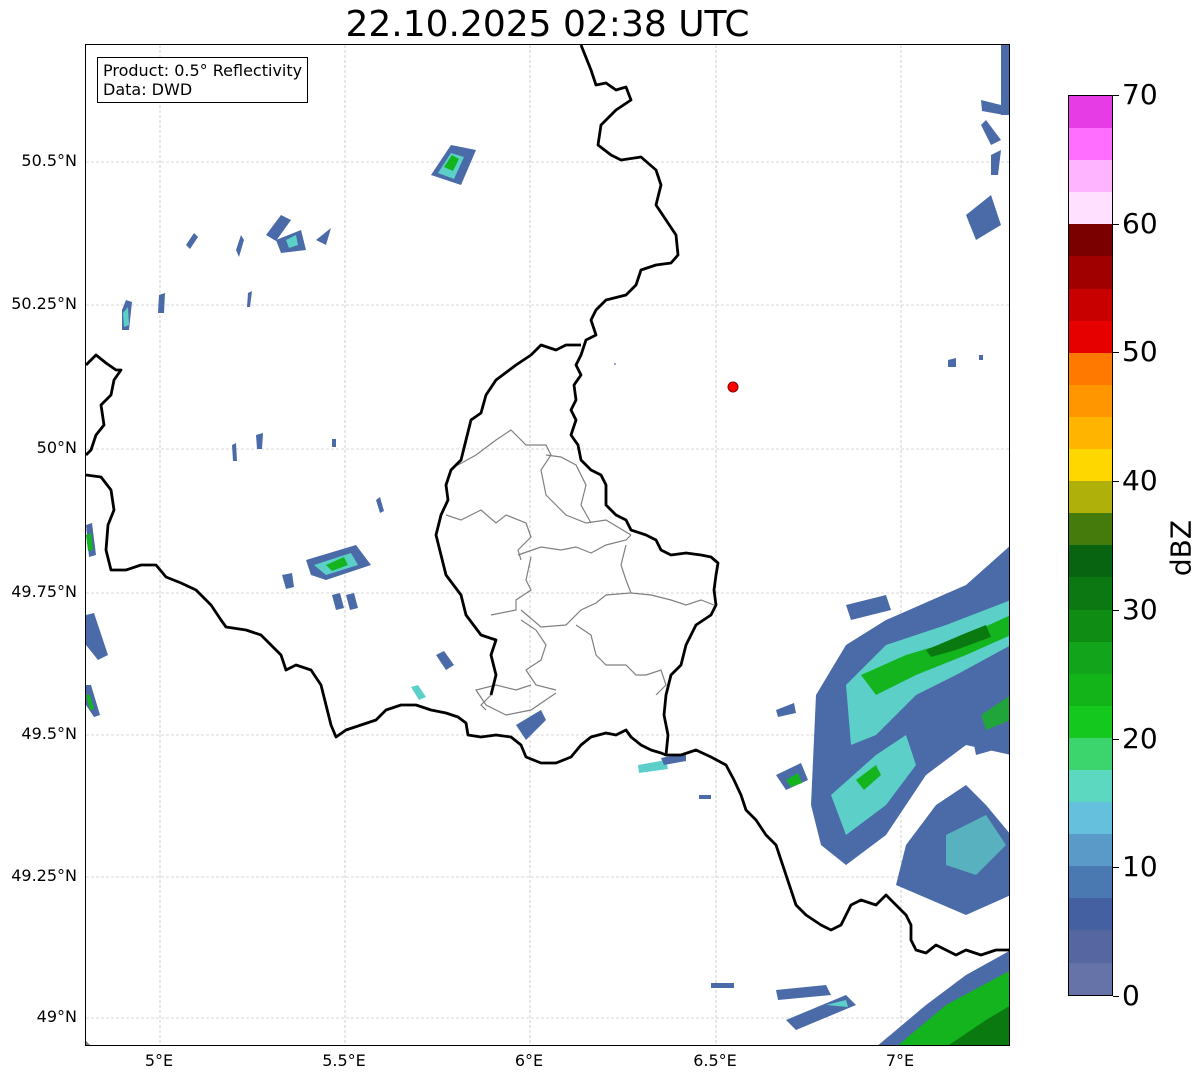  I want to click on info-box: Product: 0.5° Reflectivity Data: DWD, so click(203, 80).